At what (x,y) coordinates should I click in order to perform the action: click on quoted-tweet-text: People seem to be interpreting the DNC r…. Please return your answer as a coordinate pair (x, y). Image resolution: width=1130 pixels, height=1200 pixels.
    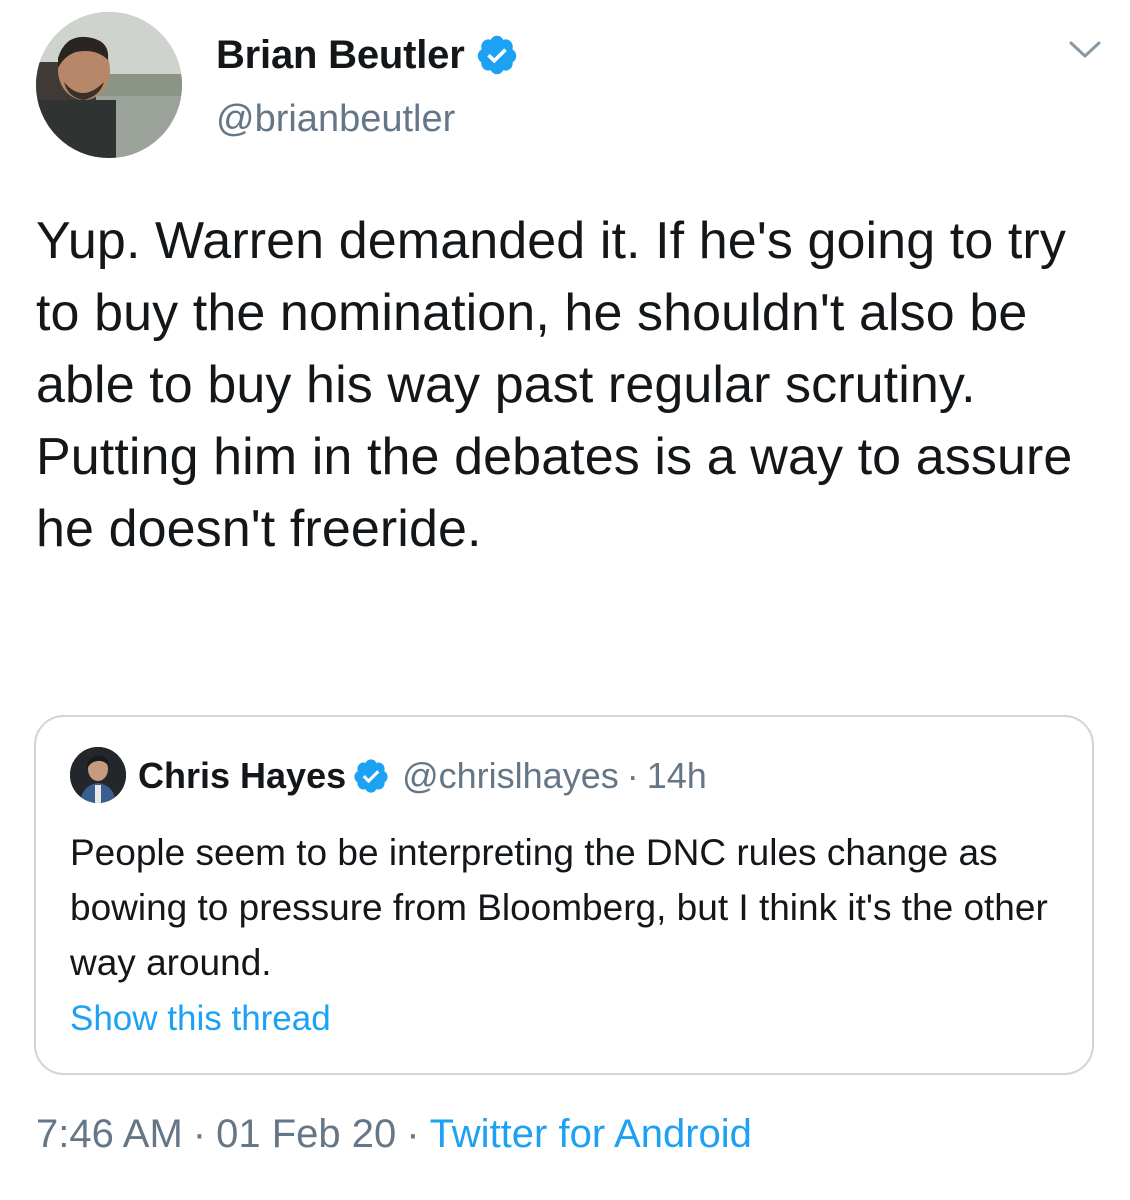
    Looking at the image, I should click on (559, 907).